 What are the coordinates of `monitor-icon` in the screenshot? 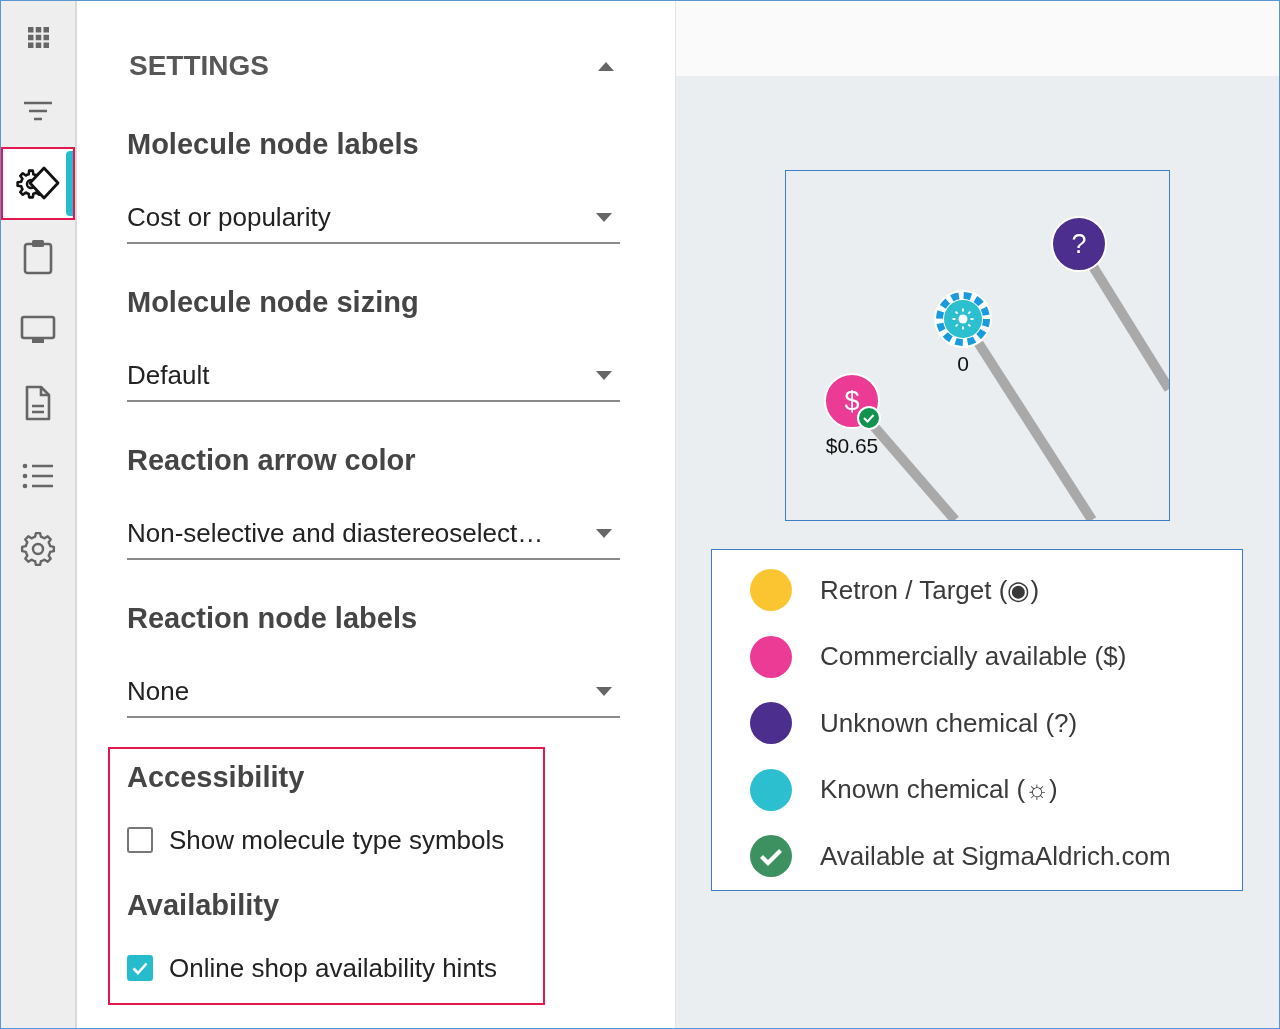 It's located at (38, 329).